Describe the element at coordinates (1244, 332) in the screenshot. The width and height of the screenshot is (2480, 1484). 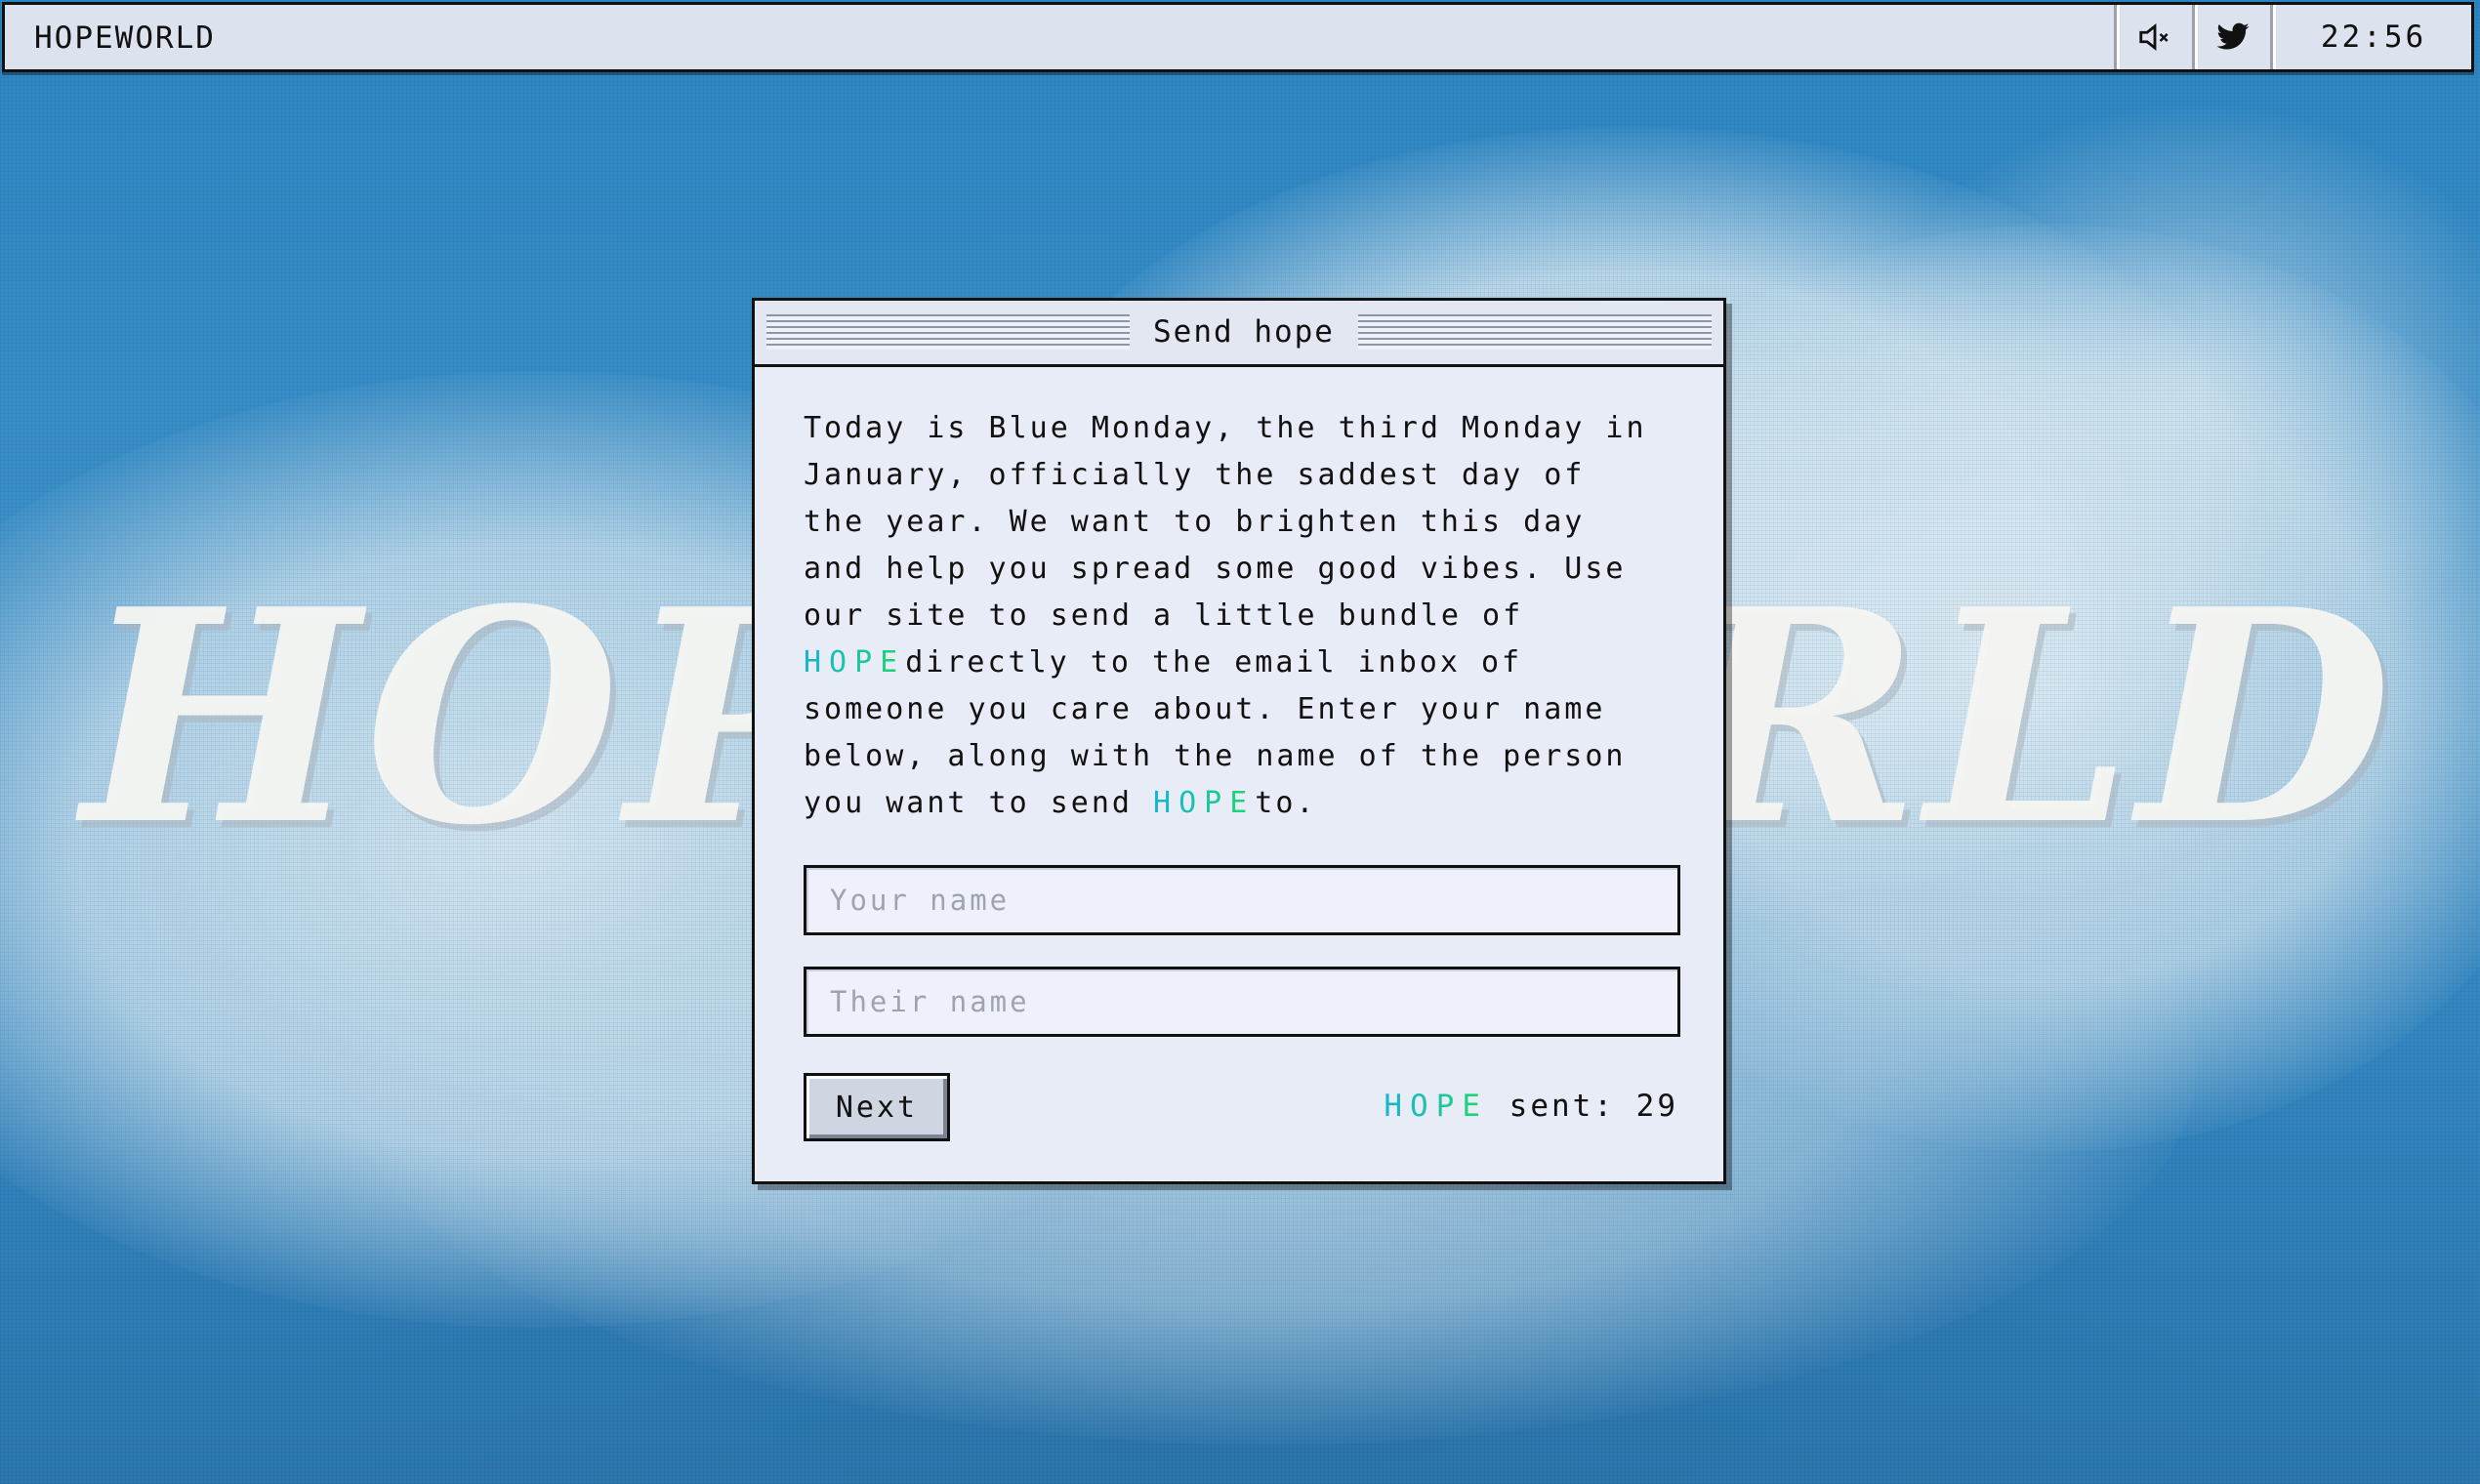
I see `dialog-title: Send hope` at that location.